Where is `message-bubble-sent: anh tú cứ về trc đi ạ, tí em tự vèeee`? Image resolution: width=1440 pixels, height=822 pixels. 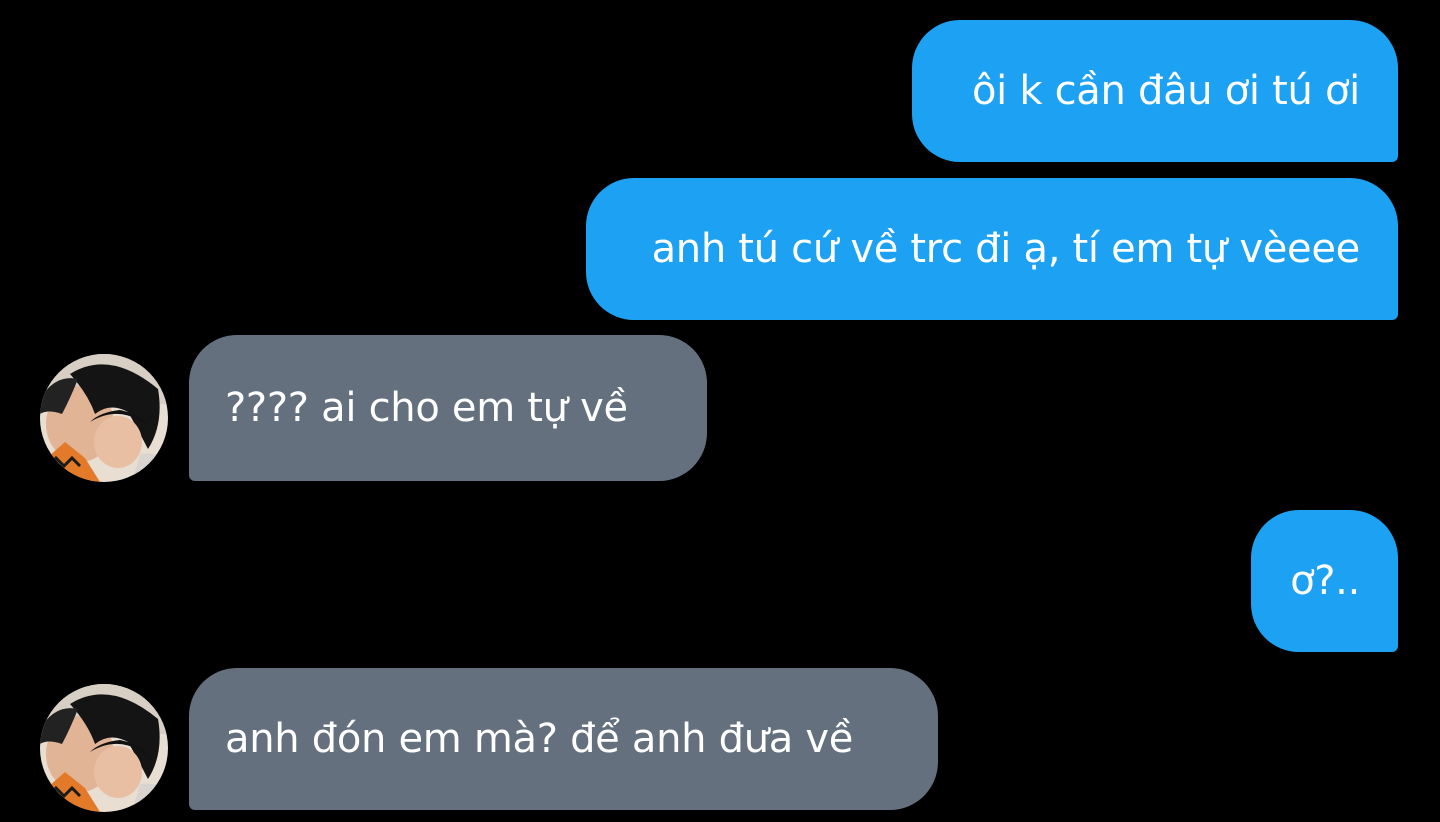 message-bubble-sent: anh tú cứ về trc đi ạ, tí em tự vèeee is located at coordinates (992, 249).